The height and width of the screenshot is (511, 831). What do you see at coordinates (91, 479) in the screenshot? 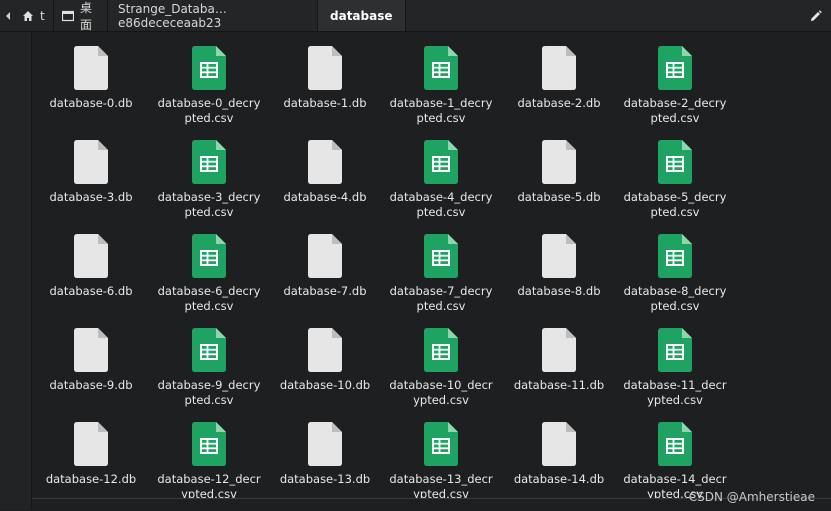
I see `file-name: database-12.db` at bounding box center [91, 479].